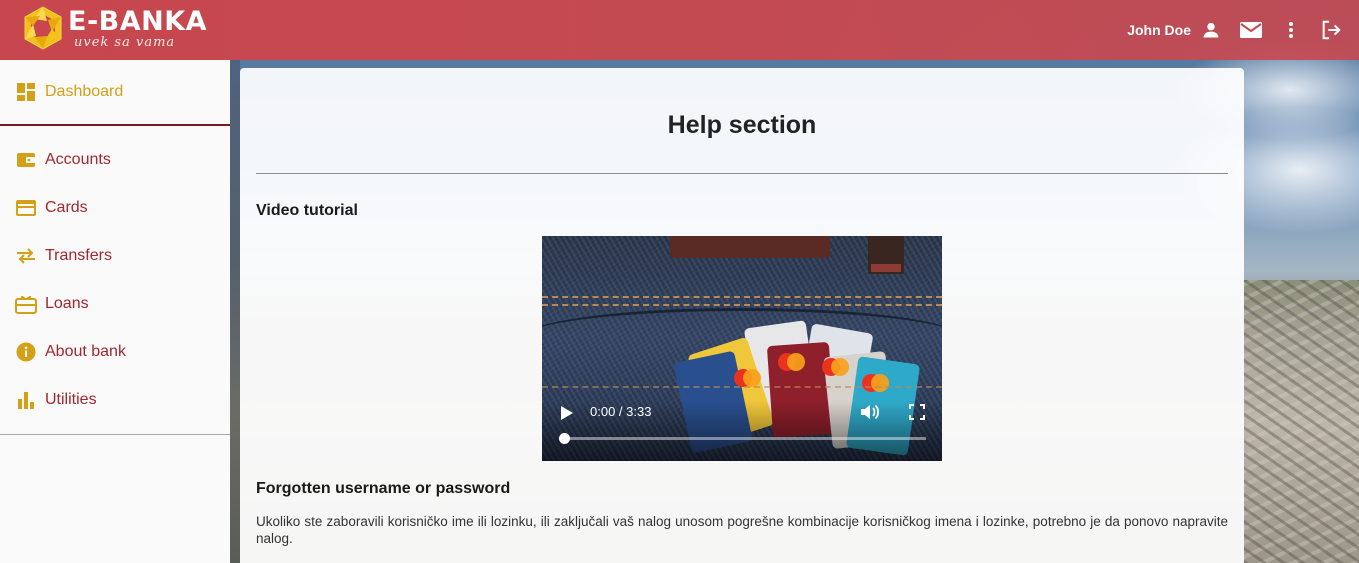 This screenshot has height=563, width=1359. What do you see at coordinates (917, 412) in the screenshot?
I see `fullscreen-icon` at bounding box center [917, 412].